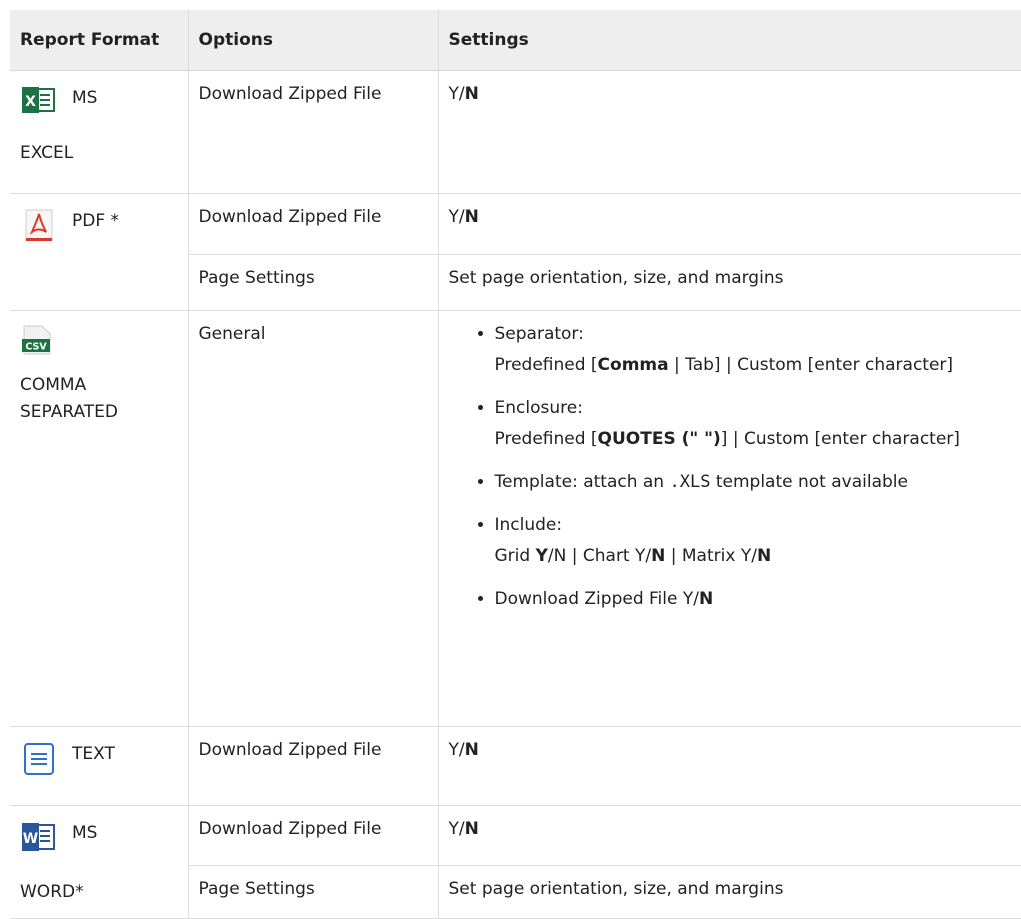 This screenshot has width=1021, height=919. What do you see at coordinates (99, 252) in the screenshot?
I see `format-cell-pdf: PDF *` at bounding box center [99, 252].